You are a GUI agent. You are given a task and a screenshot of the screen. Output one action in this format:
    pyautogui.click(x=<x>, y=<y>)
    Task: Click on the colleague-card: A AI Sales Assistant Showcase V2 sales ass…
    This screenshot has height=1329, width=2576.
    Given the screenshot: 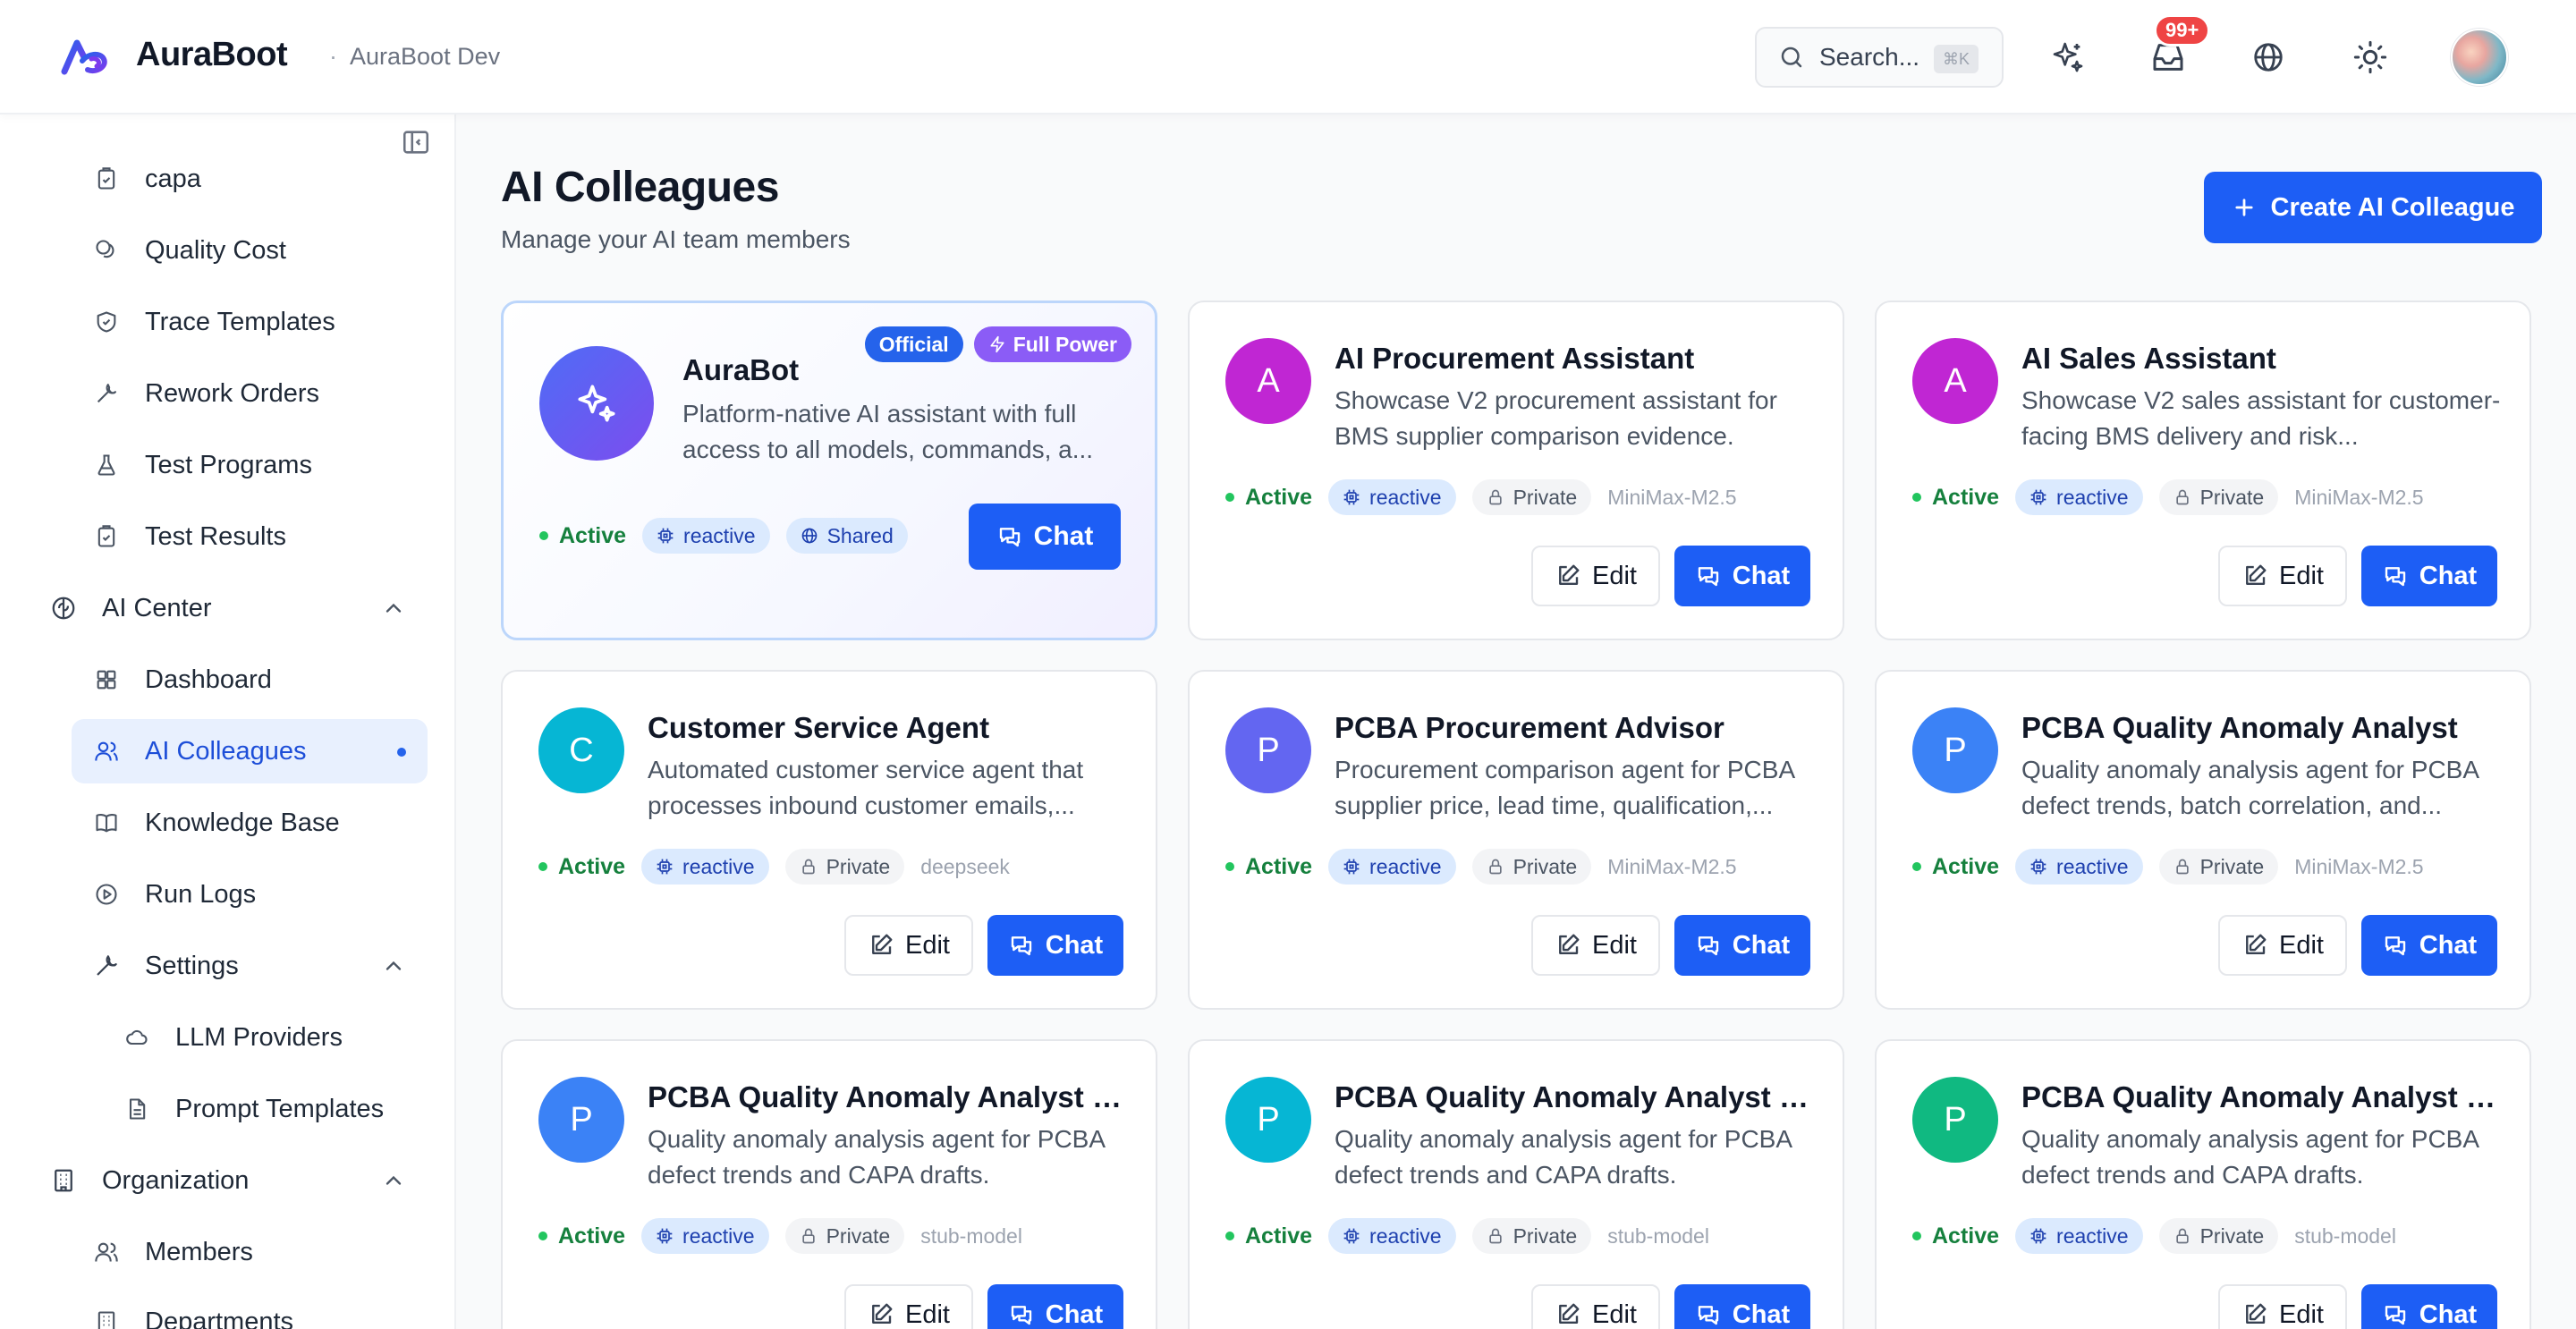 What is the action you would take?
    pyautogui.click(x=2203, y=470)
    